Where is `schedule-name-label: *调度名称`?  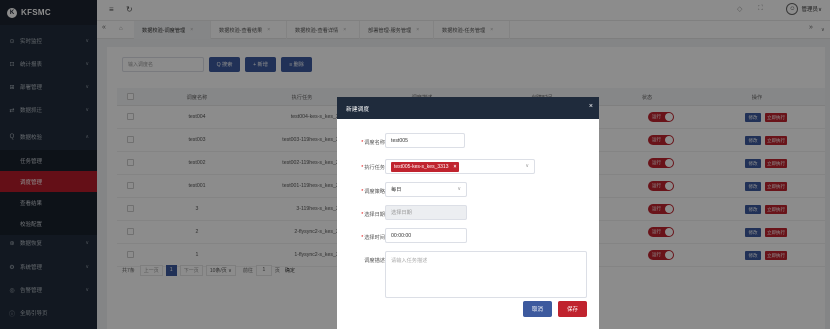
schedule-name-label: *调度名称 is located at coordinates (361, 142).